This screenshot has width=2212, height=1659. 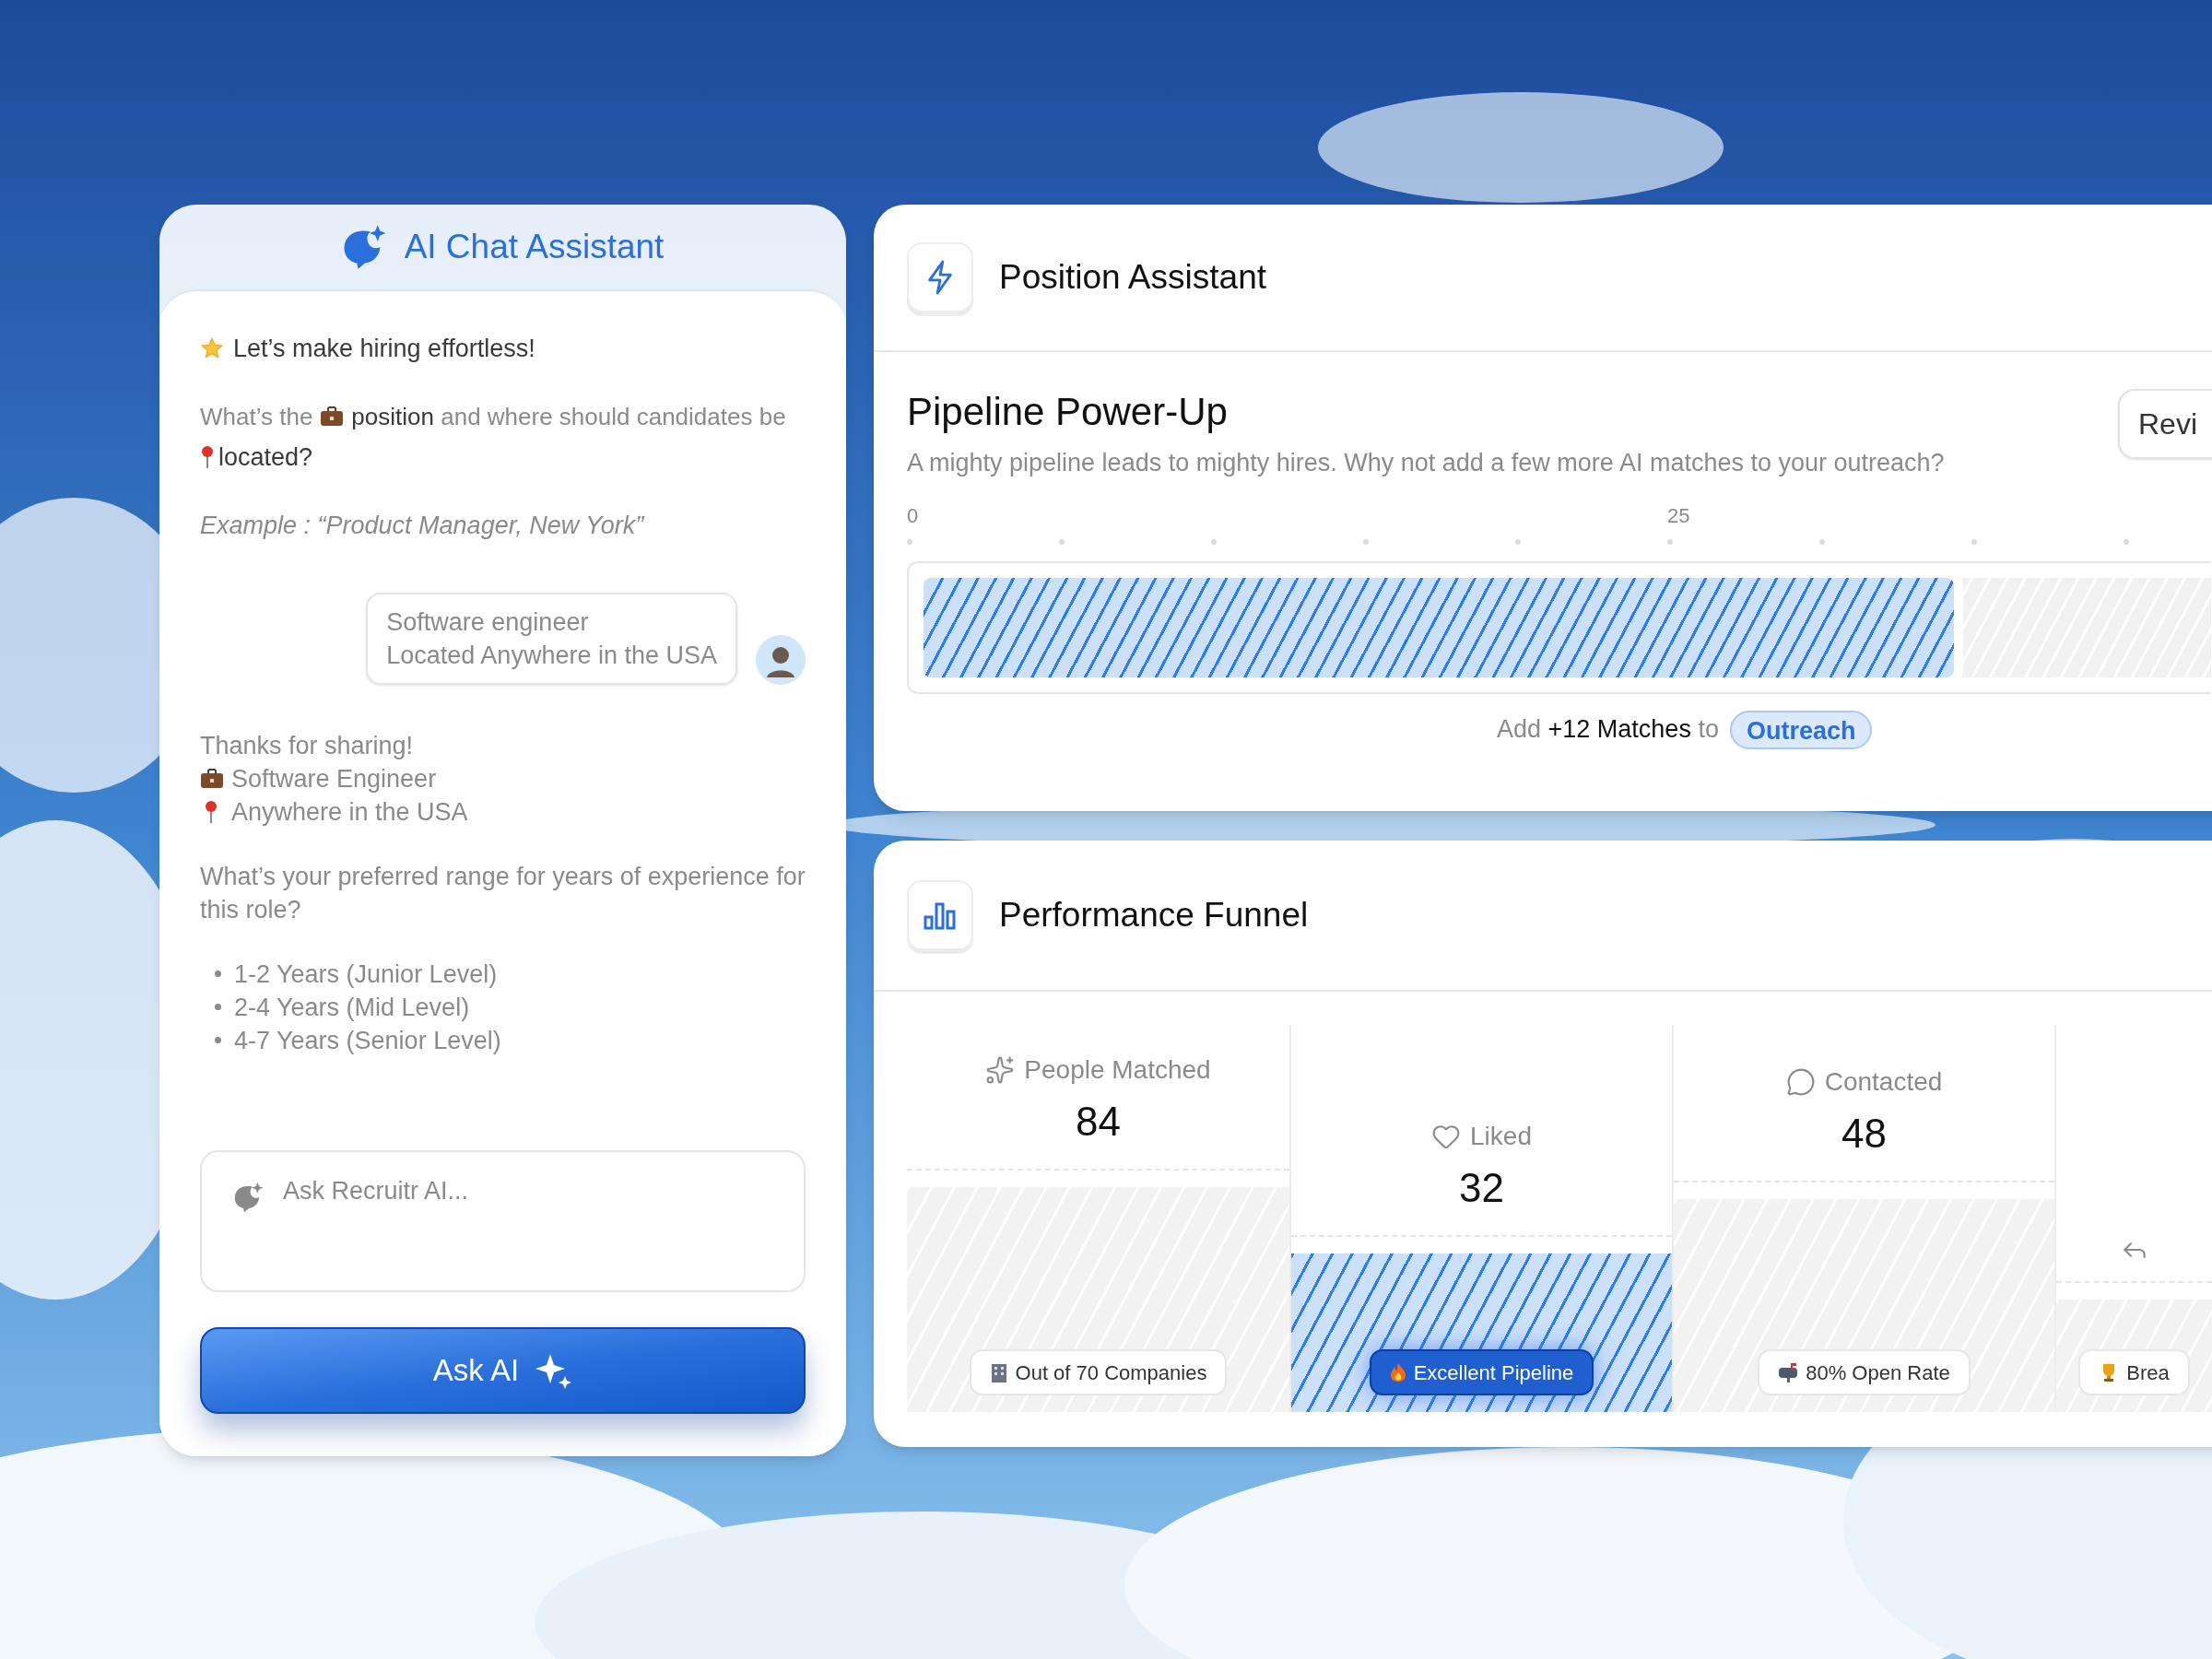 What do you see at coordinates (1111, 1372) in the screenshot?
I see `badge-text: Out of 70 Companies` at bounding box center [1111, 1372].